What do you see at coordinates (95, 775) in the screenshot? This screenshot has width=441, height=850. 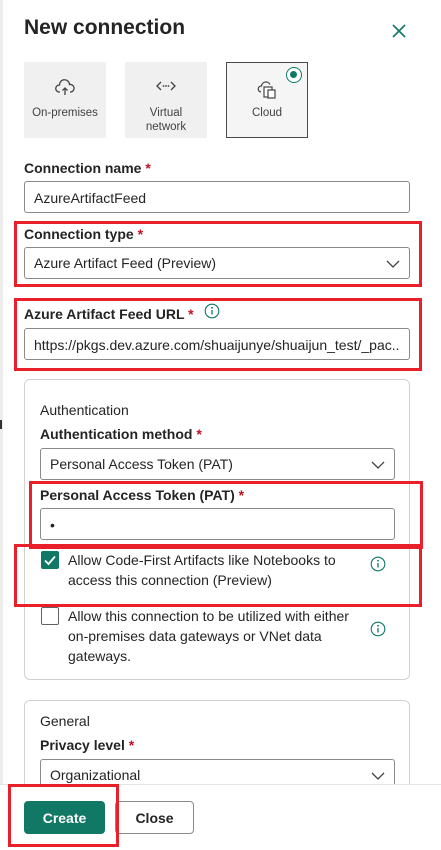 I see `privacy-level-value: Organizational` at bounding box center [95, 775].